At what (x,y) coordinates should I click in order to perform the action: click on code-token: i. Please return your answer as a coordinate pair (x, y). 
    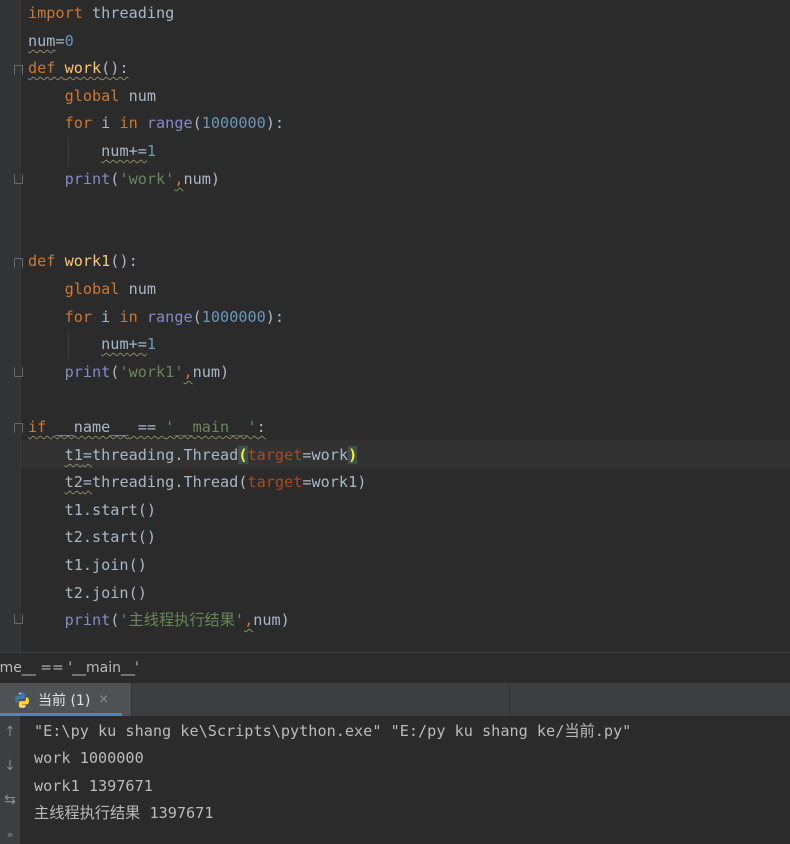
    Looking at the image, I should click on (110, 123).